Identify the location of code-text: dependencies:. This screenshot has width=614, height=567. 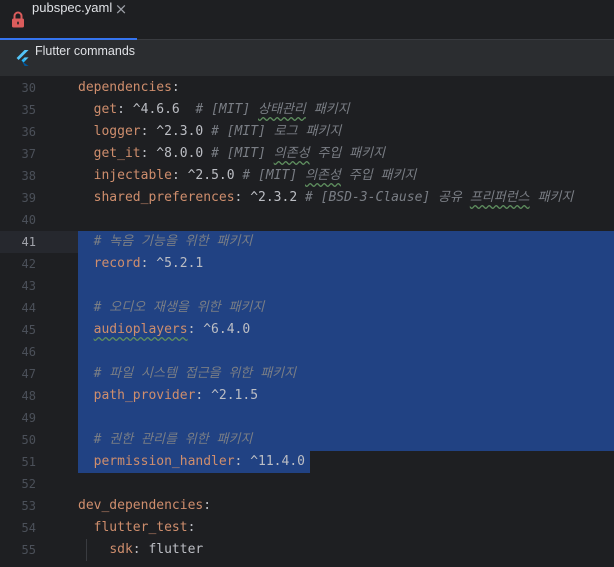
(346, 88).